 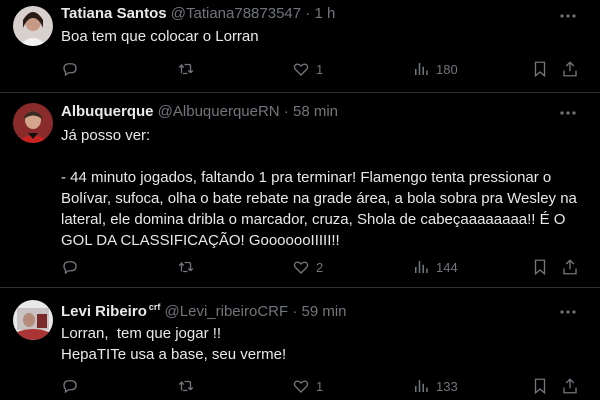 I want to click on author-handle: @AlbuquerqueRN, so click(x=219, y=111).